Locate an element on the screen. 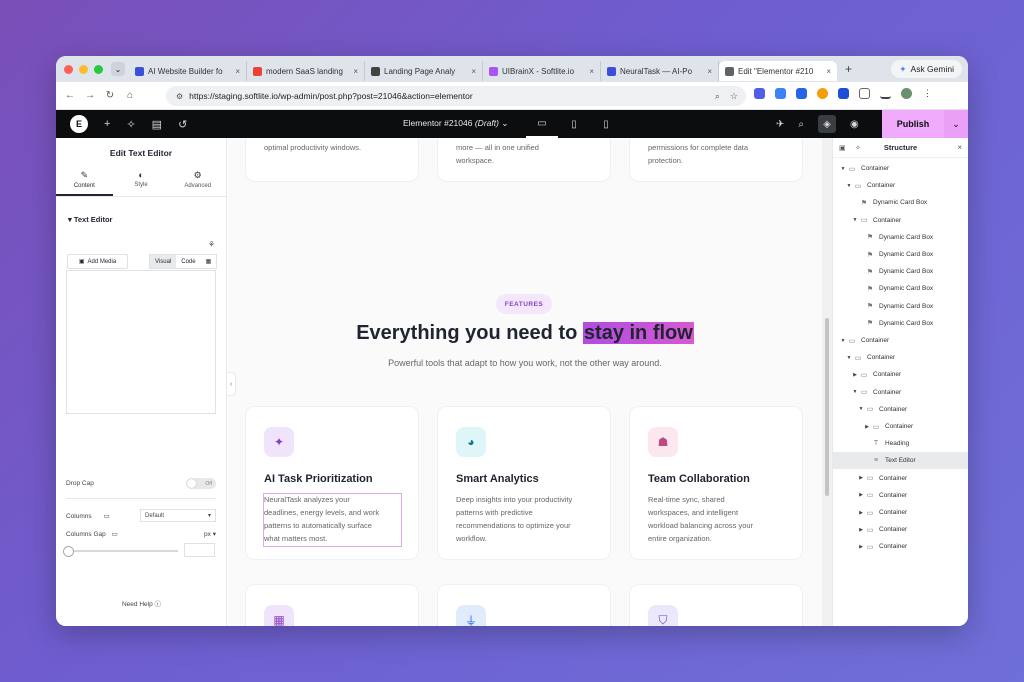  minimize-window-button is located at coordinates (83, 69).